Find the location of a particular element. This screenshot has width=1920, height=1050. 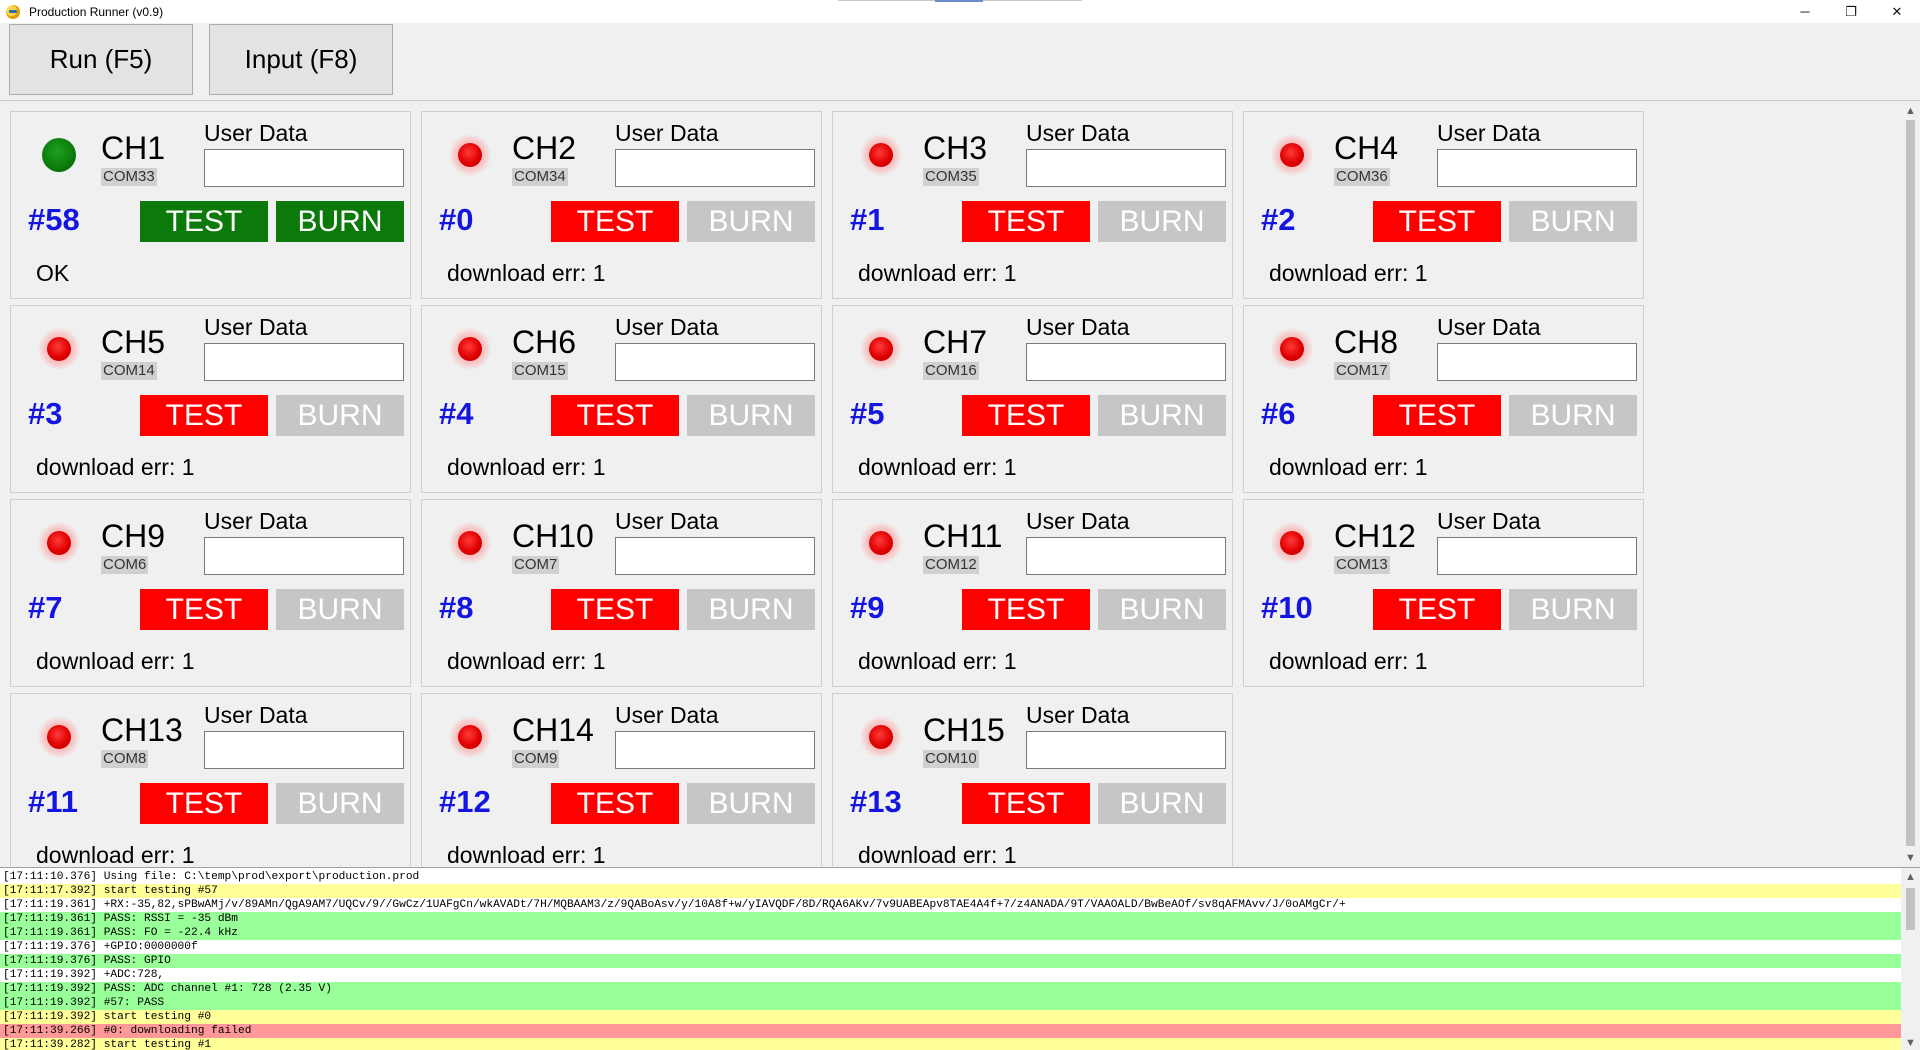

log-scroll-down-icon: ▼ is located at coordinates (1910, 1042).